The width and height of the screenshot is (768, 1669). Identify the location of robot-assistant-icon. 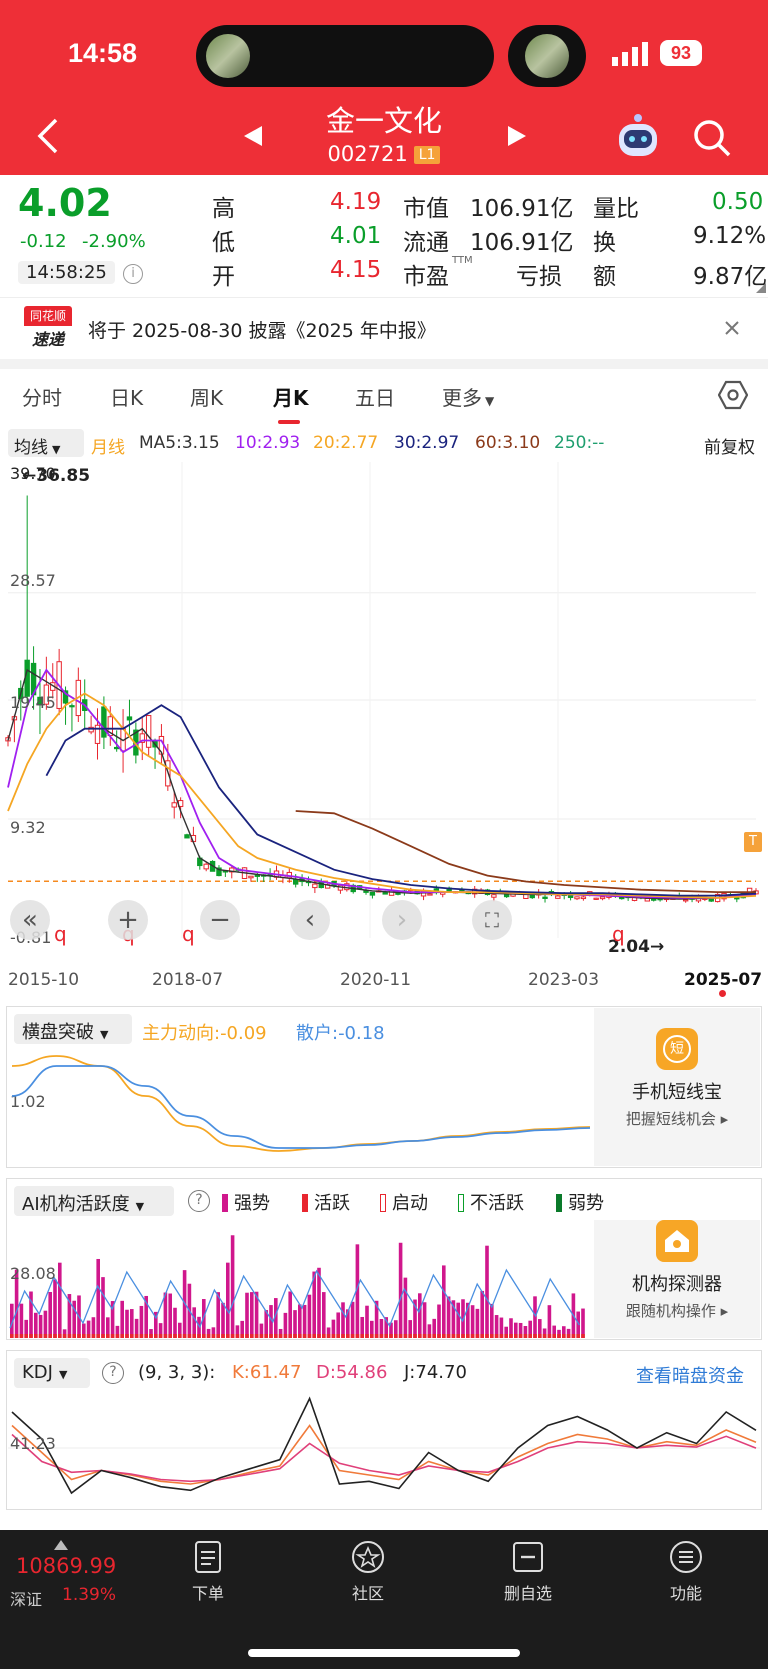
(638, 136).